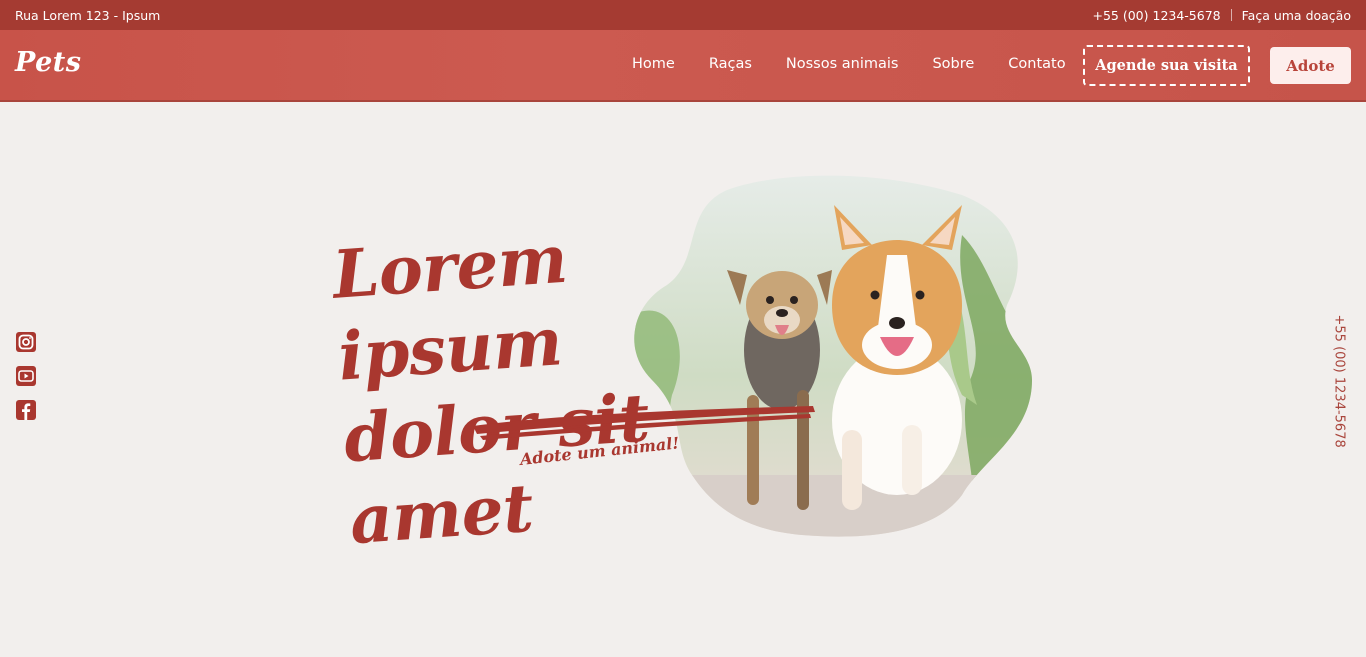 This screenshot has width=1366, height=657. I want to click on social-links, so click(26, 376).